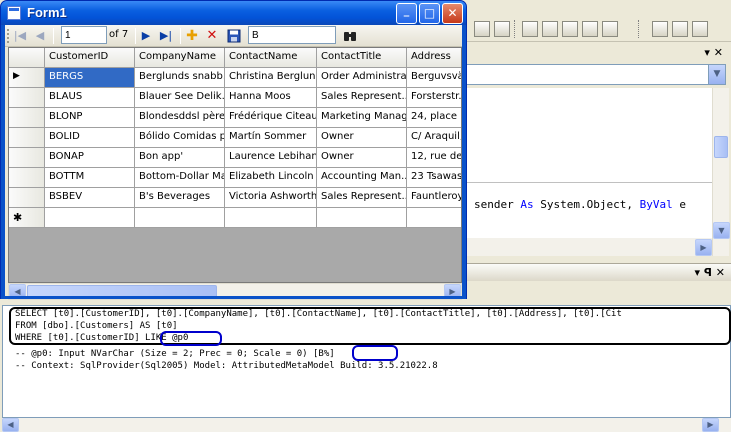 The height and width of the screenshot is (432, 731). What do you see at coordinates (580, 204) in the screenshot?
I see `code-line: sender As System.Object, ByVal e` at bounding box center [580, 204].